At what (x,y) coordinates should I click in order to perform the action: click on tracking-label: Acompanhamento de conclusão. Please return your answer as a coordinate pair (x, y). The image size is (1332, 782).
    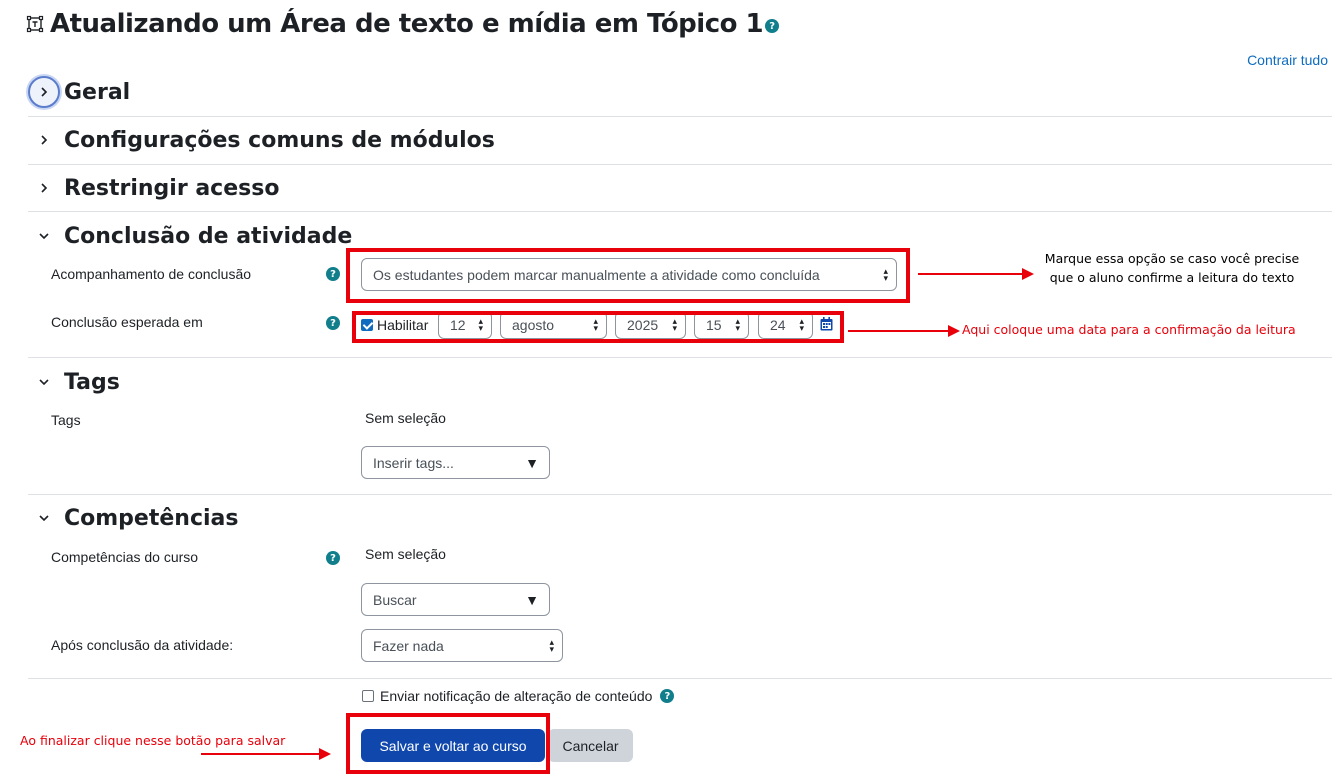
    Looking at the image, I should click on (151, 274).